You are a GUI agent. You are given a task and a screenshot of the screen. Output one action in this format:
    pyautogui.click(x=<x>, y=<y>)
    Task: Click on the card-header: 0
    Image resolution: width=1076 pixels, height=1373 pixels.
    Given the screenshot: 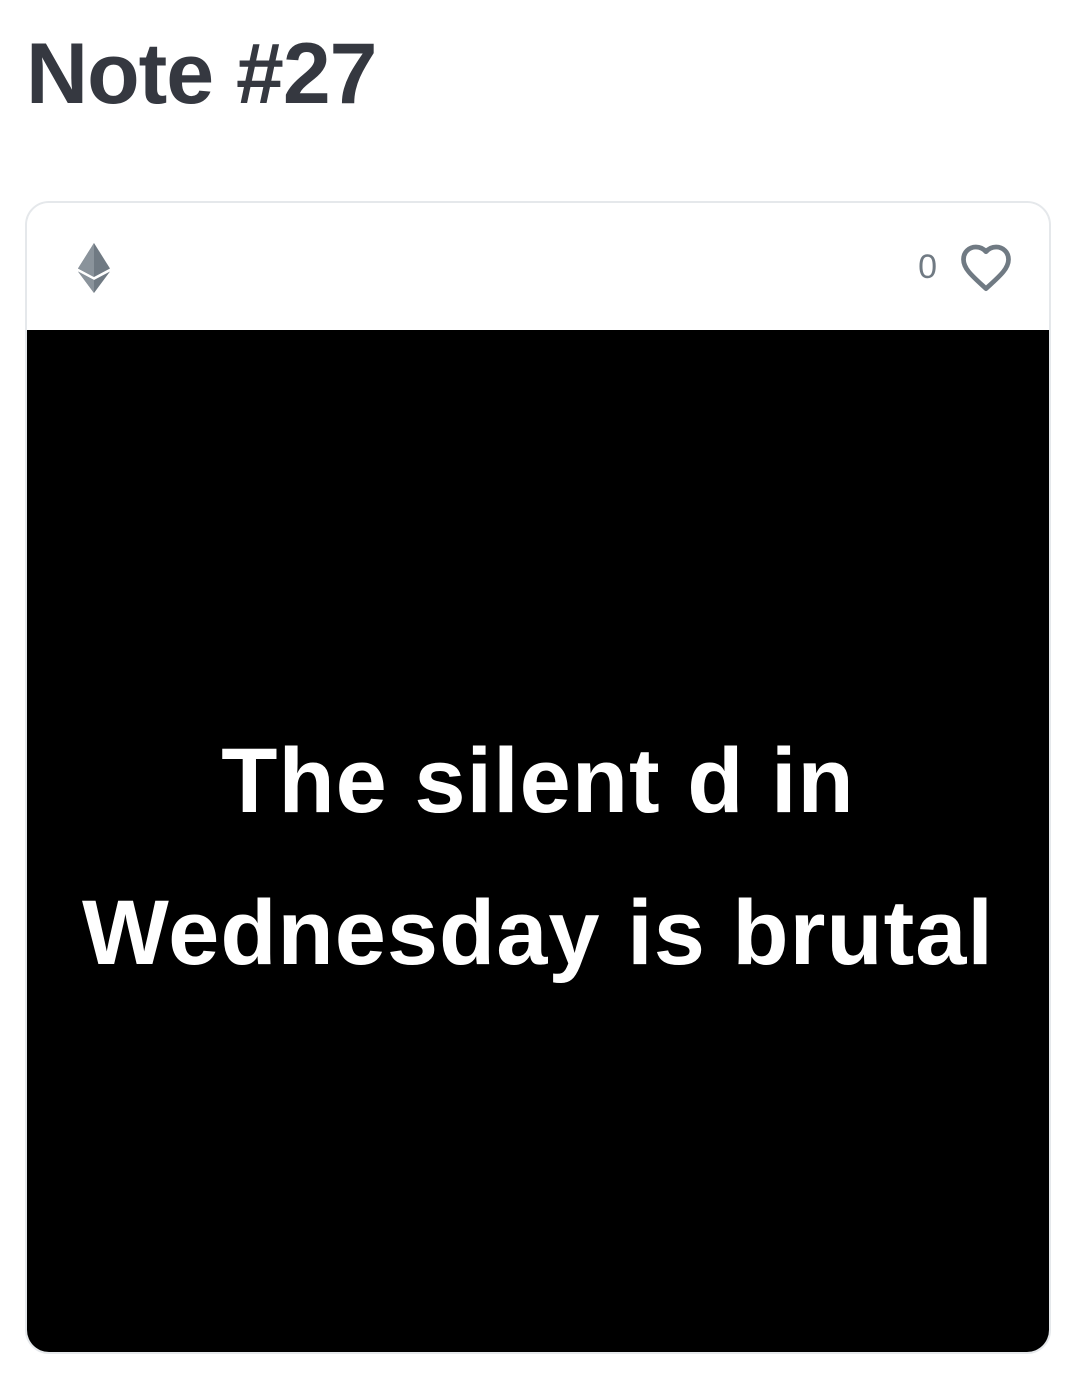 What is the action you would take?
    pyautogui.click(x=538, y=266)
    